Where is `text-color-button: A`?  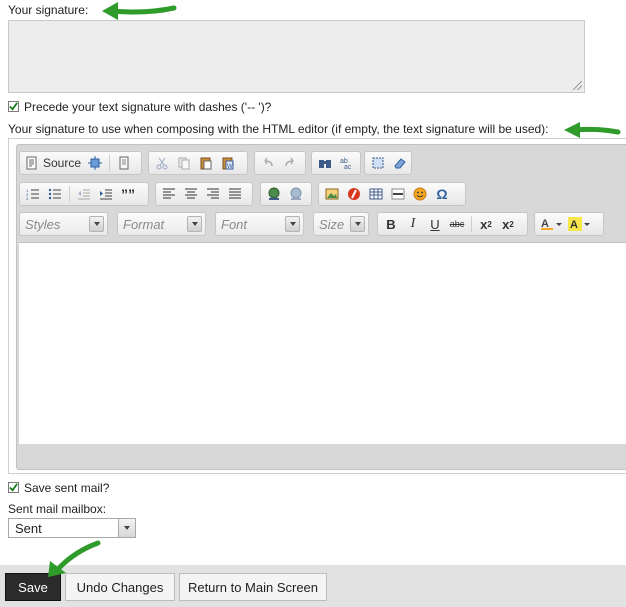
text-color-button: A is located at coordinates (551, 224).